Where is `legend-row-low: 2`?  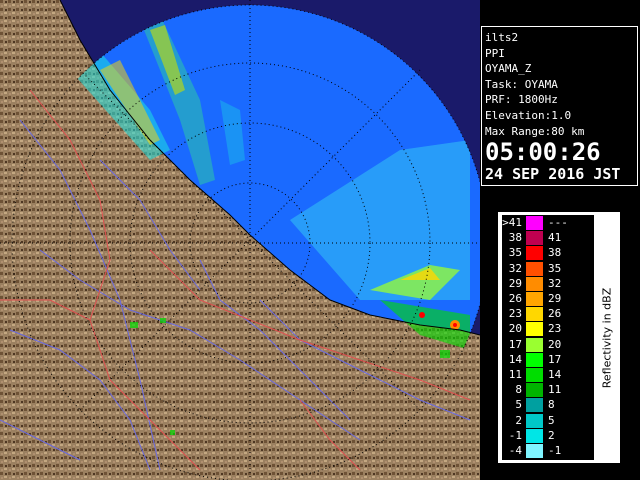 legend-row-low: 2 is located at coordinates (518, 420).